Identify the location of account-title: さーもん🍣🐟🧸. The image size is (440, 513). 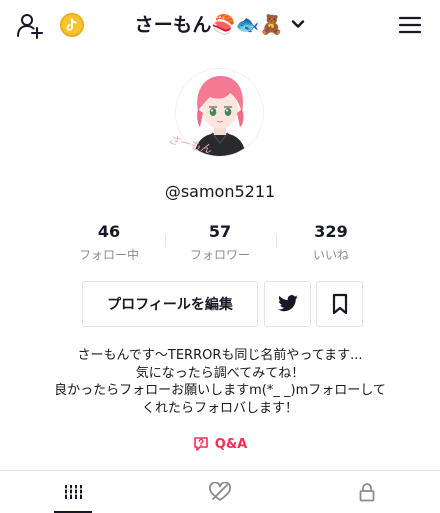
(209, 25).